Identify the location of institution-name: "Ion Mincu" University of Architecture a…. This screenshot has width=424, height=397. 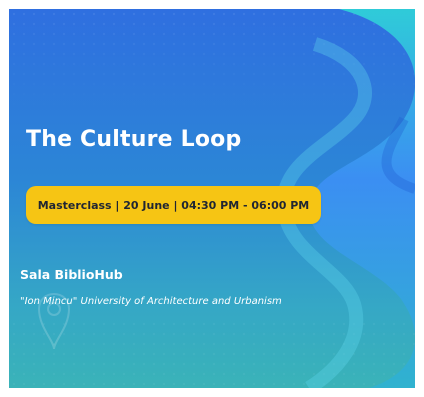
(151, 301).